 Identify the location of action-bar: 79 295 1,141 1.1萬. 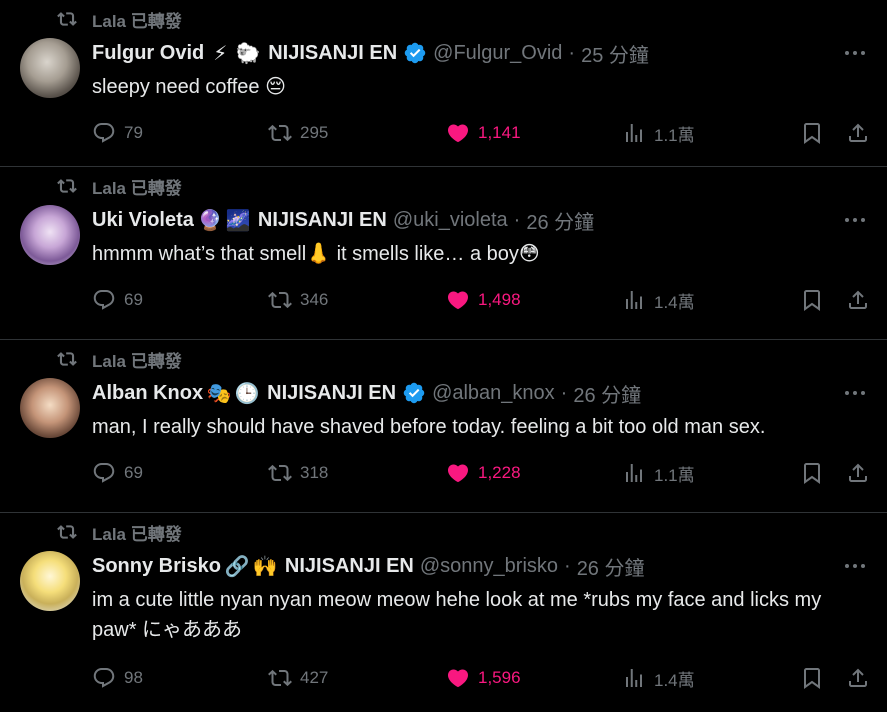
(482, 133).